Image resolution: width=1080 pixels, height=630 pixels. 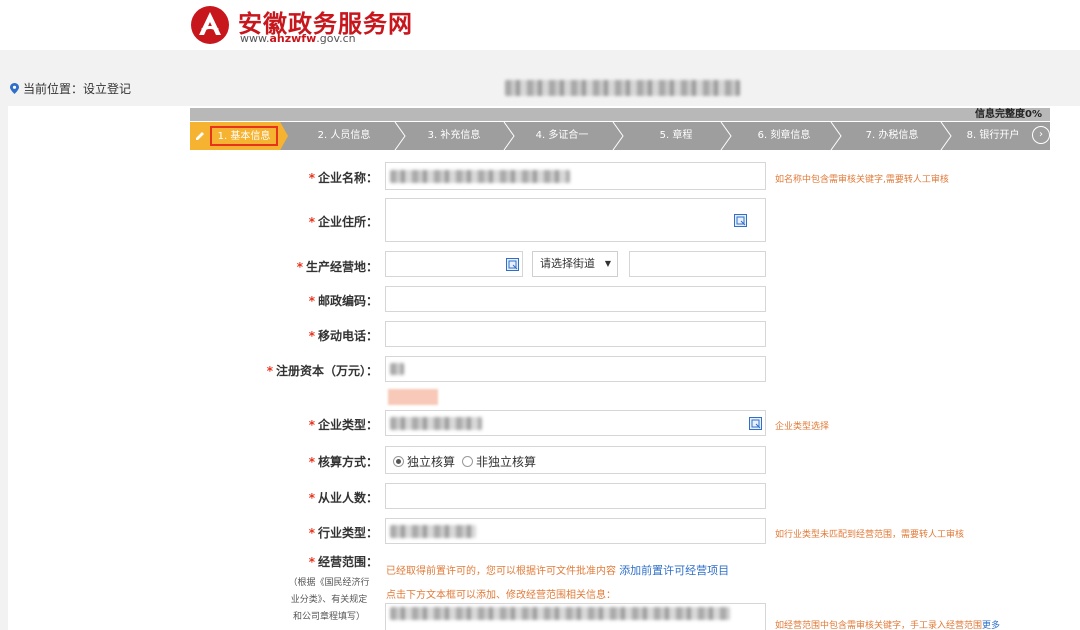 I want to click on radio-independent-accounting: 独立核算, so click(x=424, y=461).